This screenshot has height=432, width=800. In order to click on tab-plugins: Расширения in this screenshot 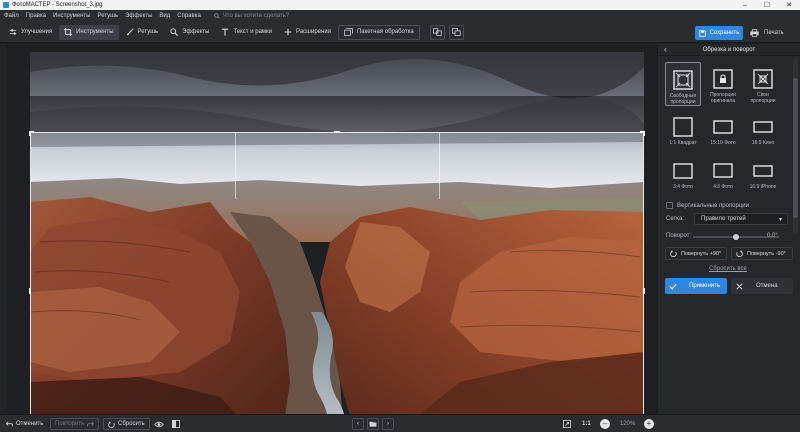, I will do `click(307, 32)`.